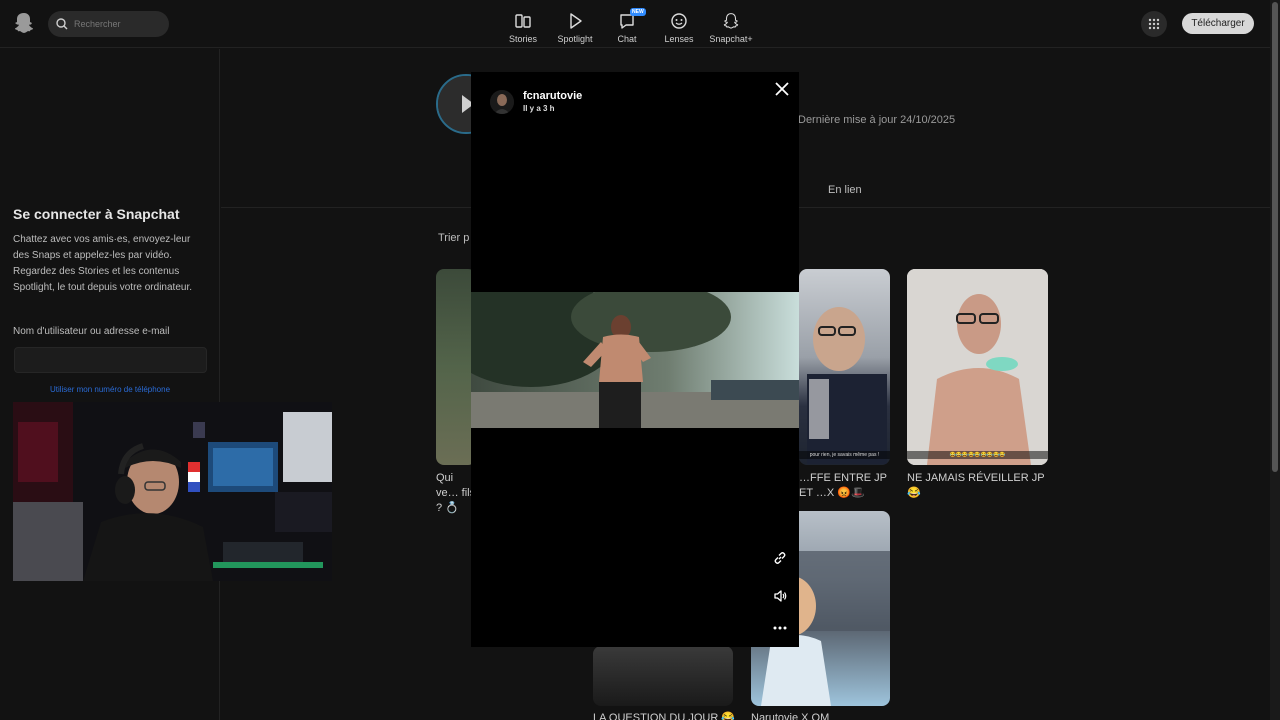 Image resolution: width=1280 pixels, height=720 pixels. Describe the element at coordinates (843, 485) in the screenshot. I see `card-caption: …FFE ENTRE JP ET …X 😡🎩` at that location.